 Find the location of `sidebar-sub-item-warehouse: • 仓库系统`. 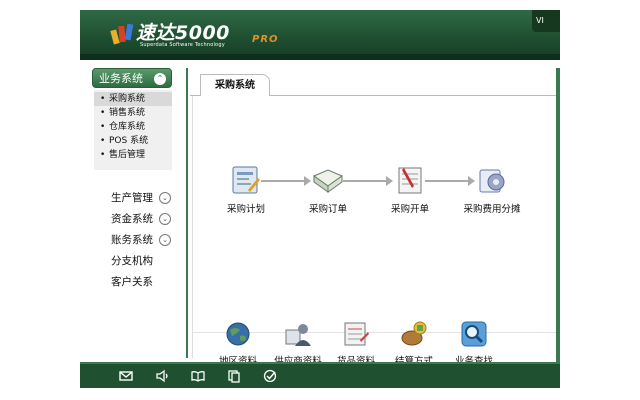

sidebar-sub-item-warehouse: • 仓库系统 is located at coordinates (133, 127).